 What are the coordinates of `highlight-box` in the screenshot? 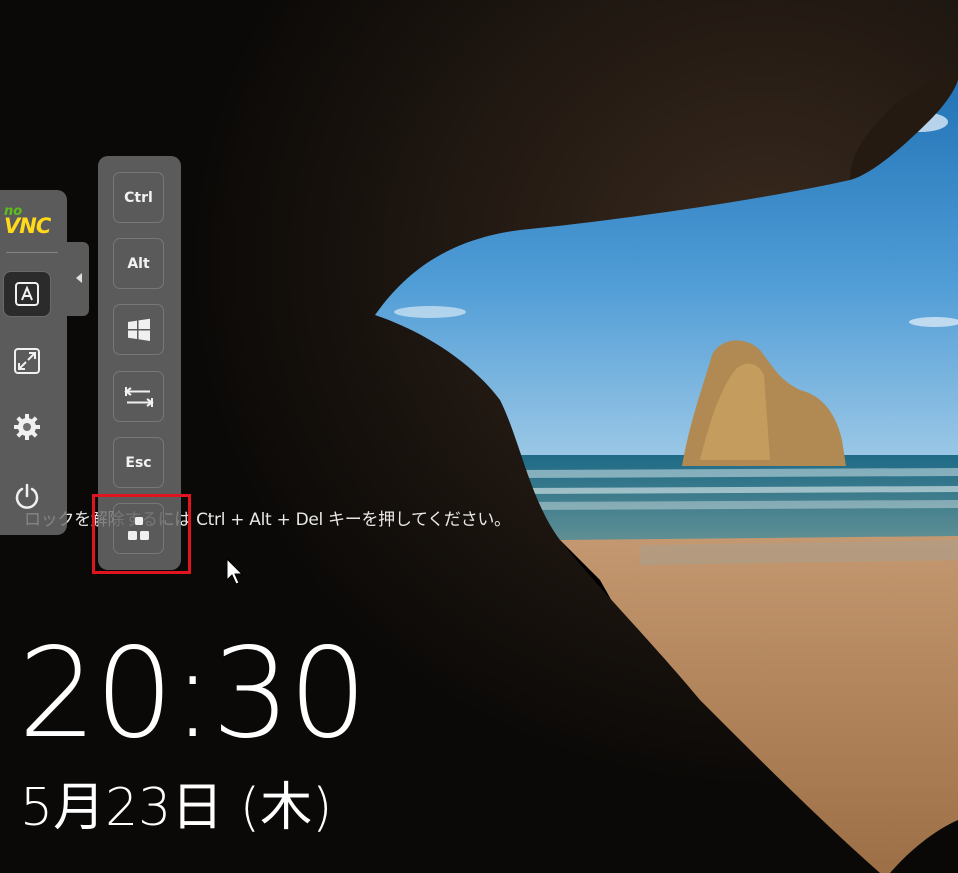 It's located at (141, 534).